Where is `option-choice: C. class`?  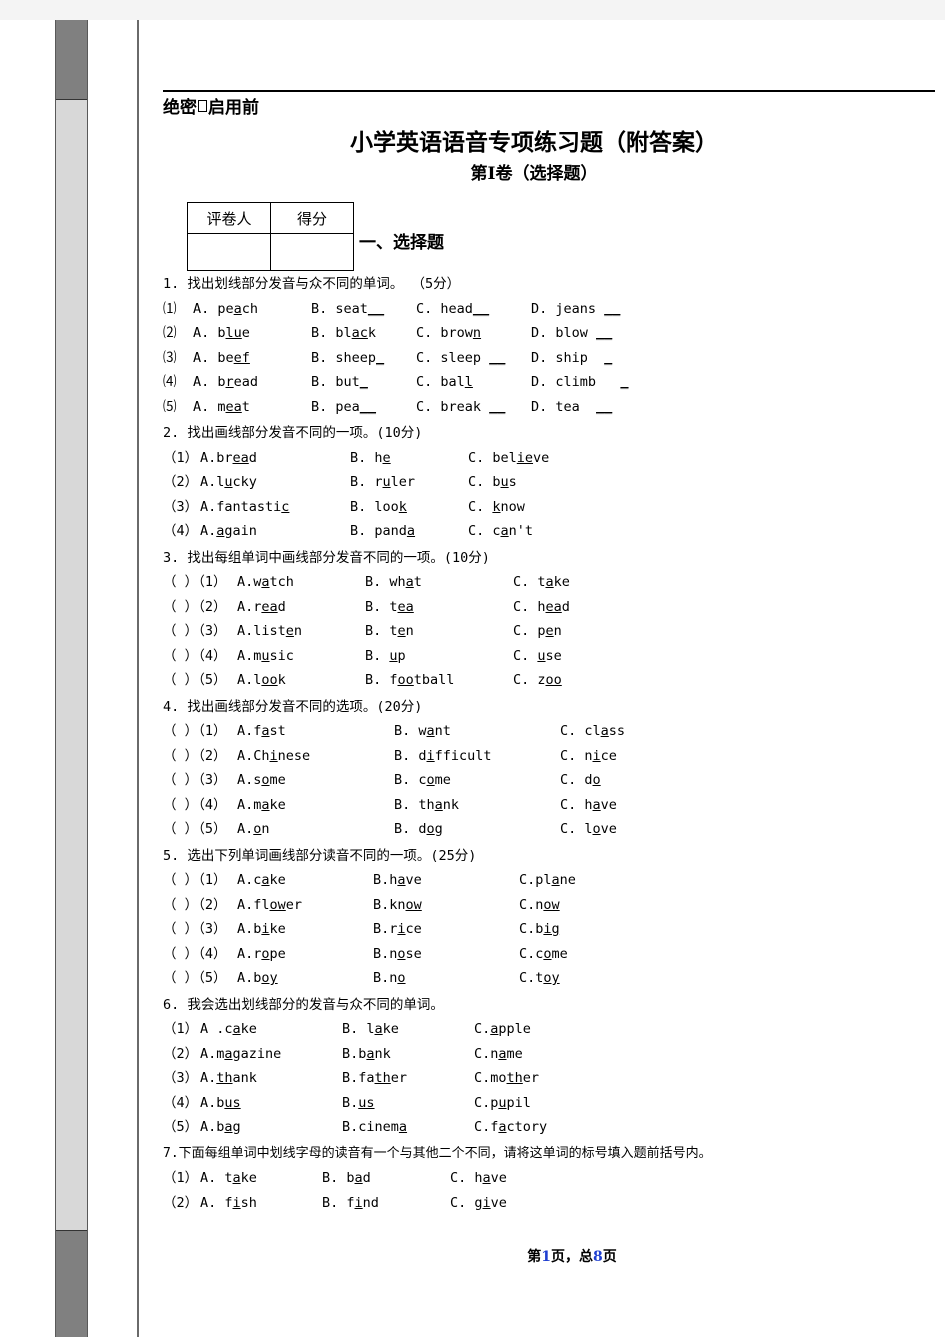
option-choice: C. class is located at coordinates (592, 731).